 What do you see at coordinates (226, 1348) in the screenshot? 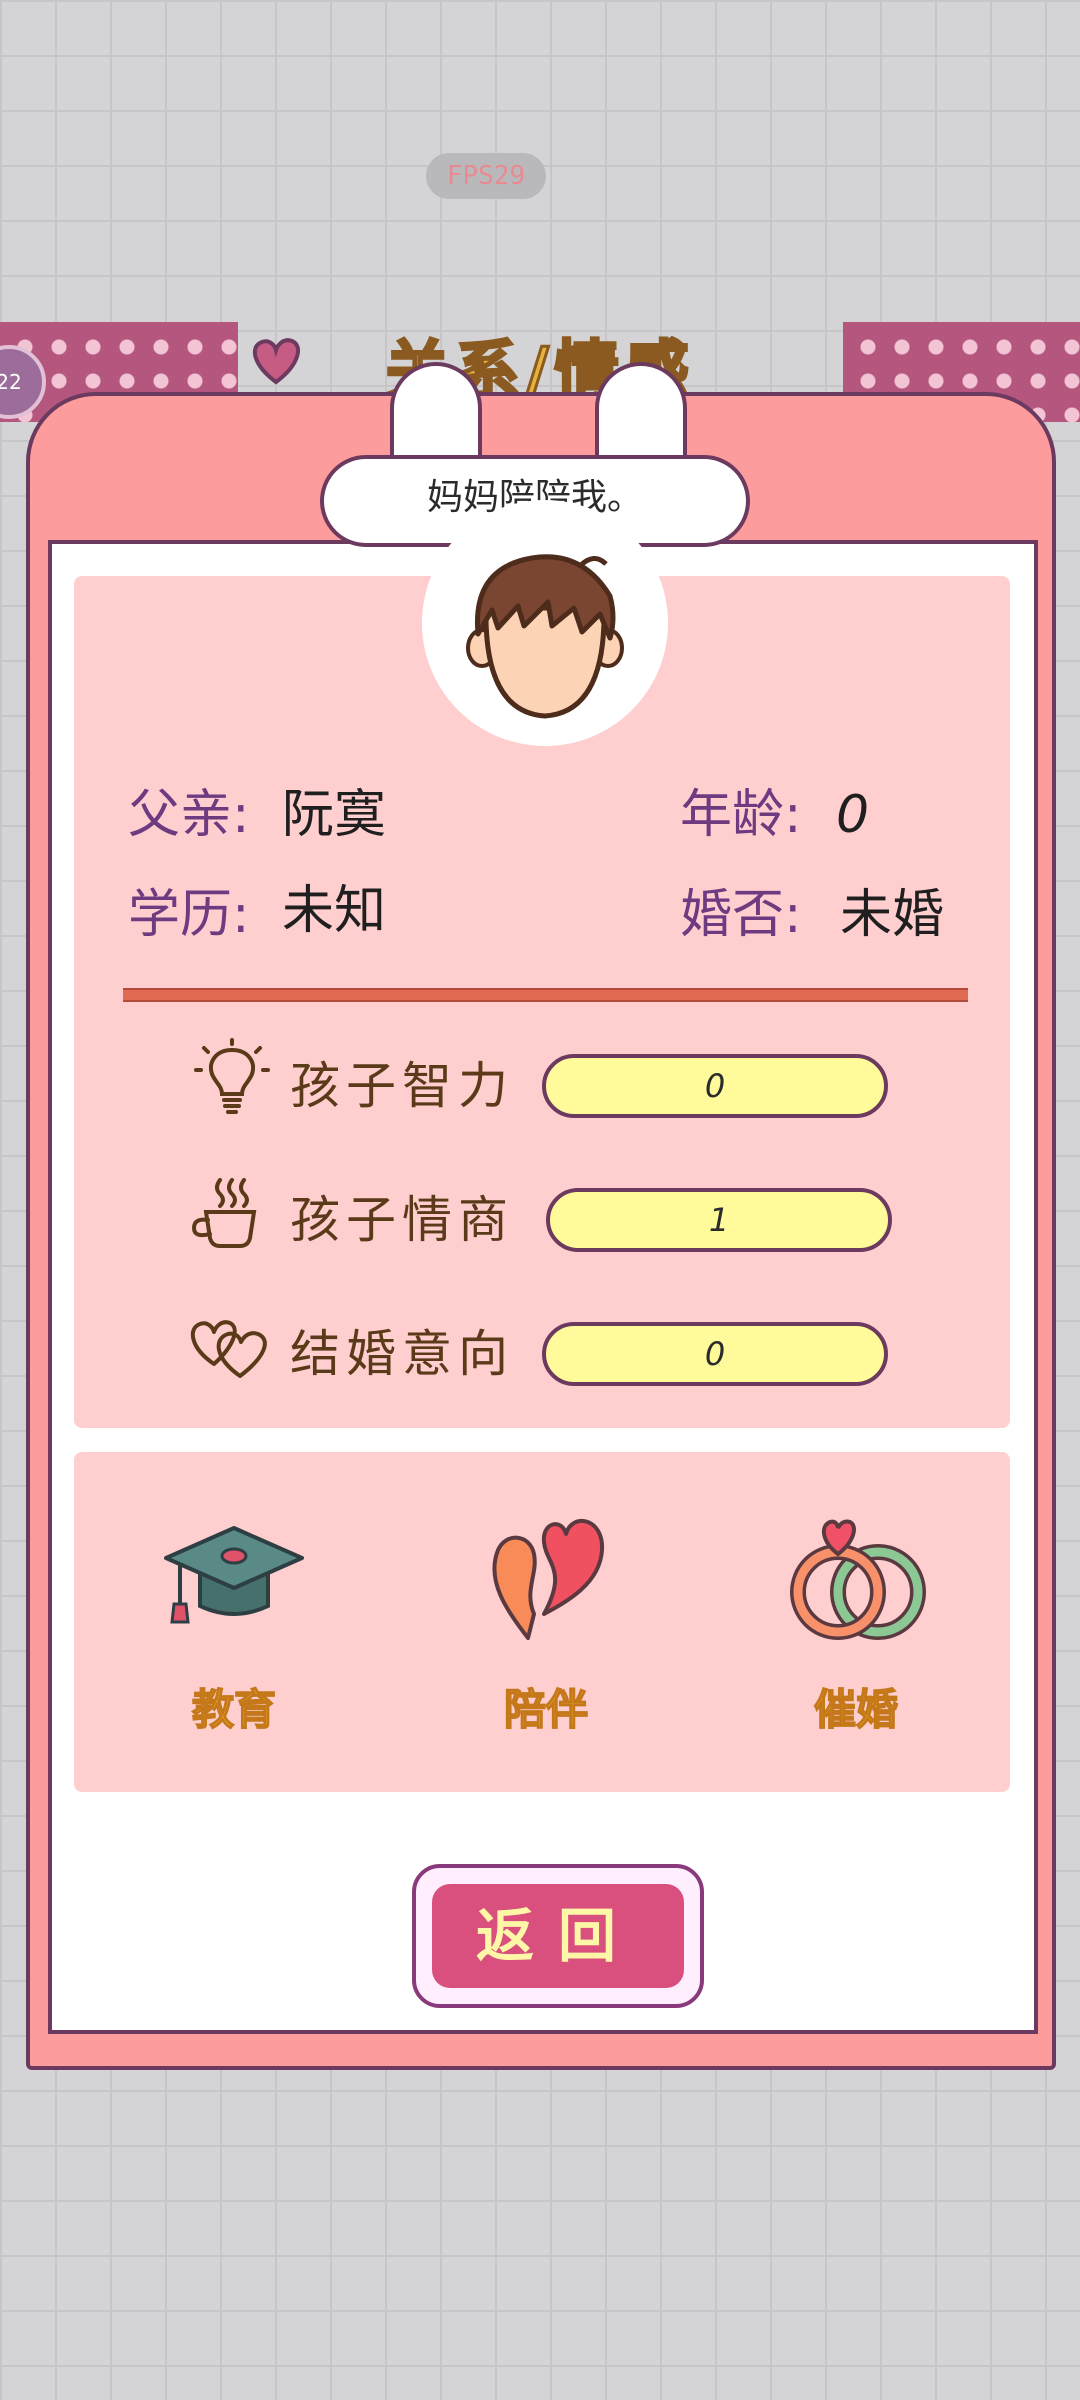
I see `double-heart-icon` at bounding box center [226, 1348].